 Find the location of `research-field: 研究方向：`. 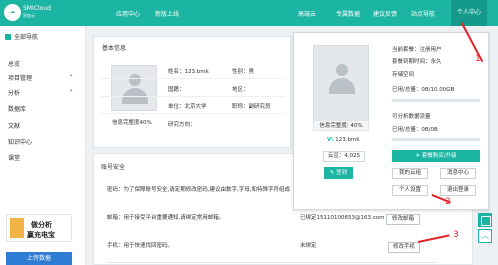

research-field: 研究方向： is located at coordinates (182, 125).